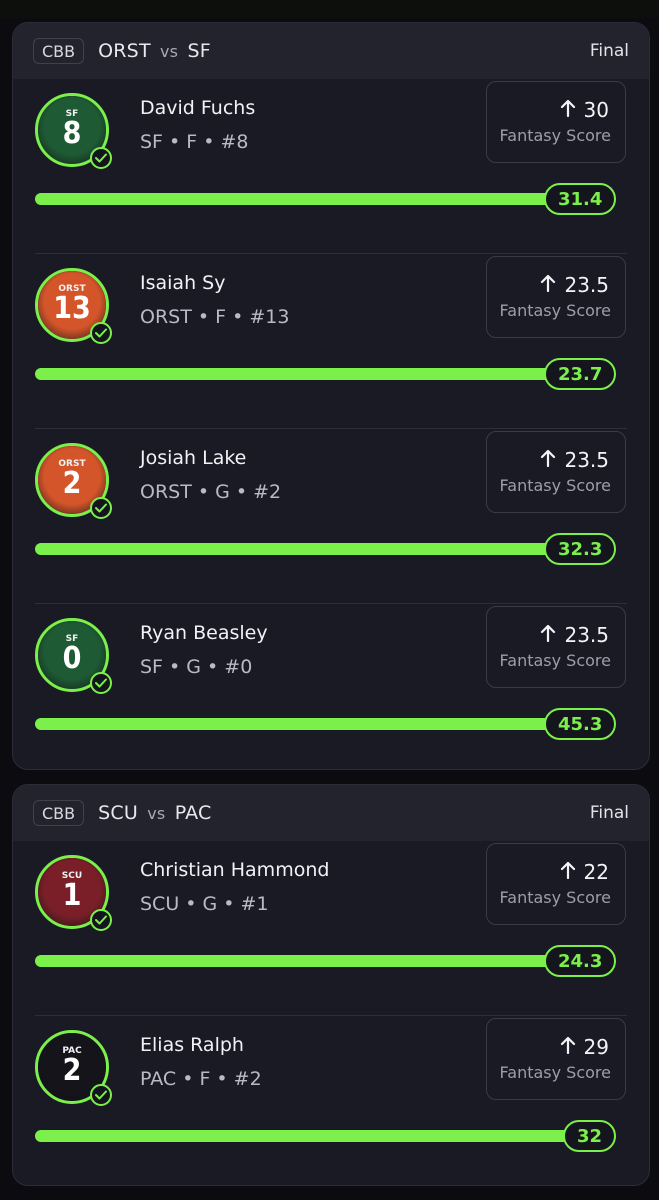 This screenshot has height=1200, width=659. What do you see at coordinates (204, 633) in the screenshot?
I see `player-name: Ryan Beasley` at bounding box center [204, 633].